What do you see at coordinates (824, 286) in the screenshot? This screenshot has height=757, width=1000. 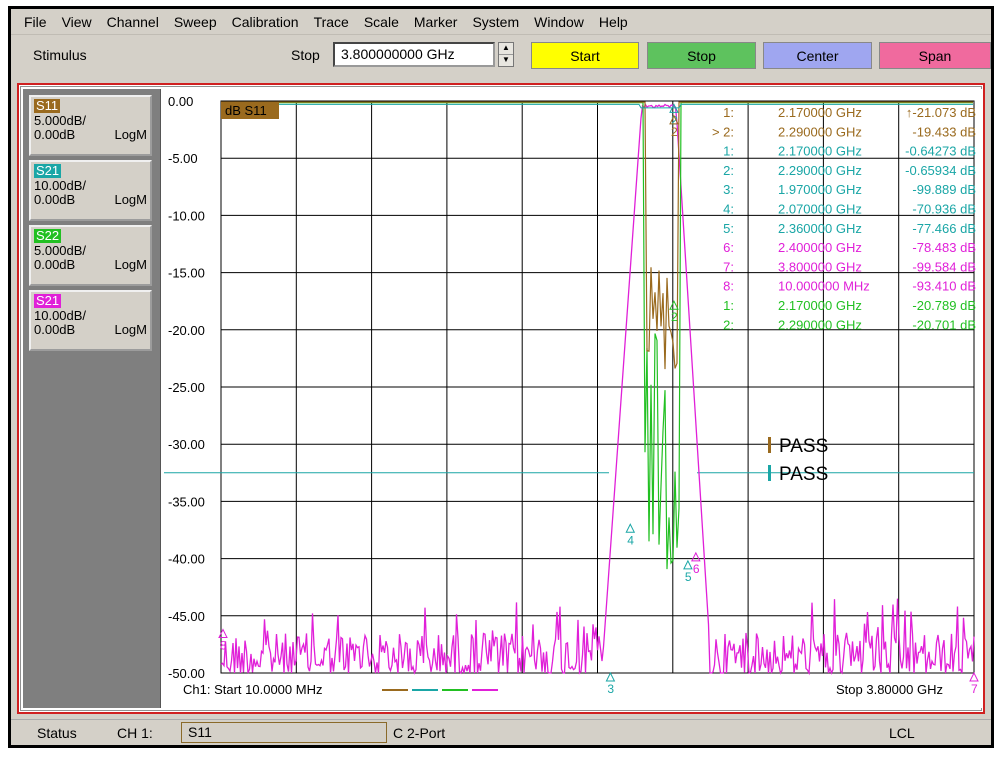 I see `marker-frequency: 10.000000 MHz` at bounding box center [824, 286].